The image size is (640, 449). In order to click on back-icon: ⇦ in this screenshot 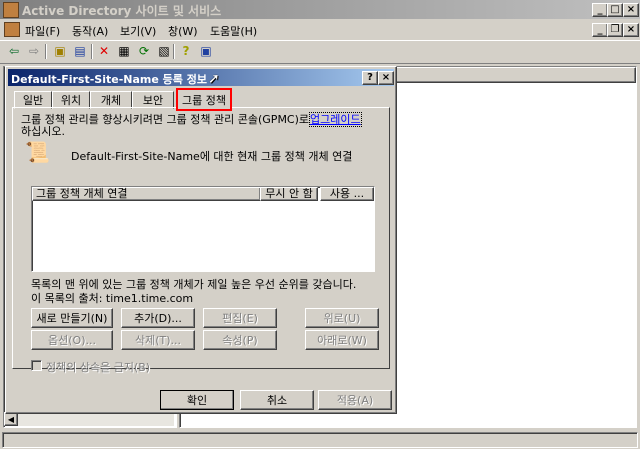, I will do `click(14, 51)`.